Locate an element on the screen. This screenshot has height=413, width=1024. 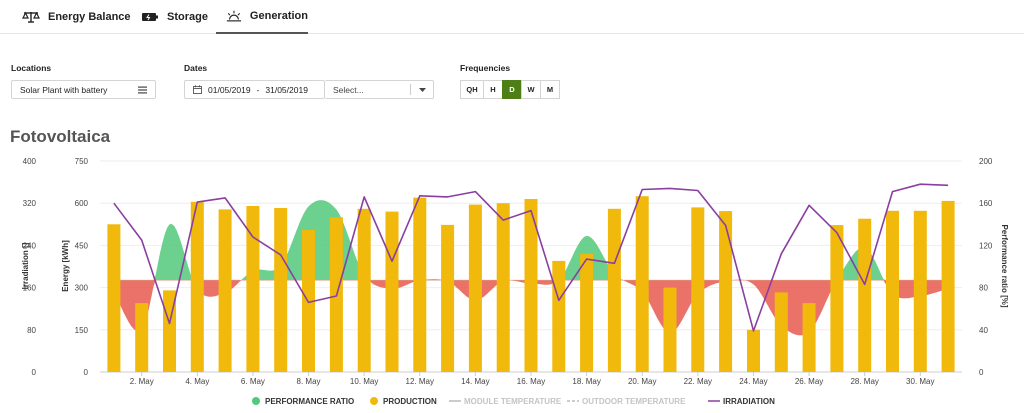
chart-title: Fotovoltaica is located at coordinates (60, 136).